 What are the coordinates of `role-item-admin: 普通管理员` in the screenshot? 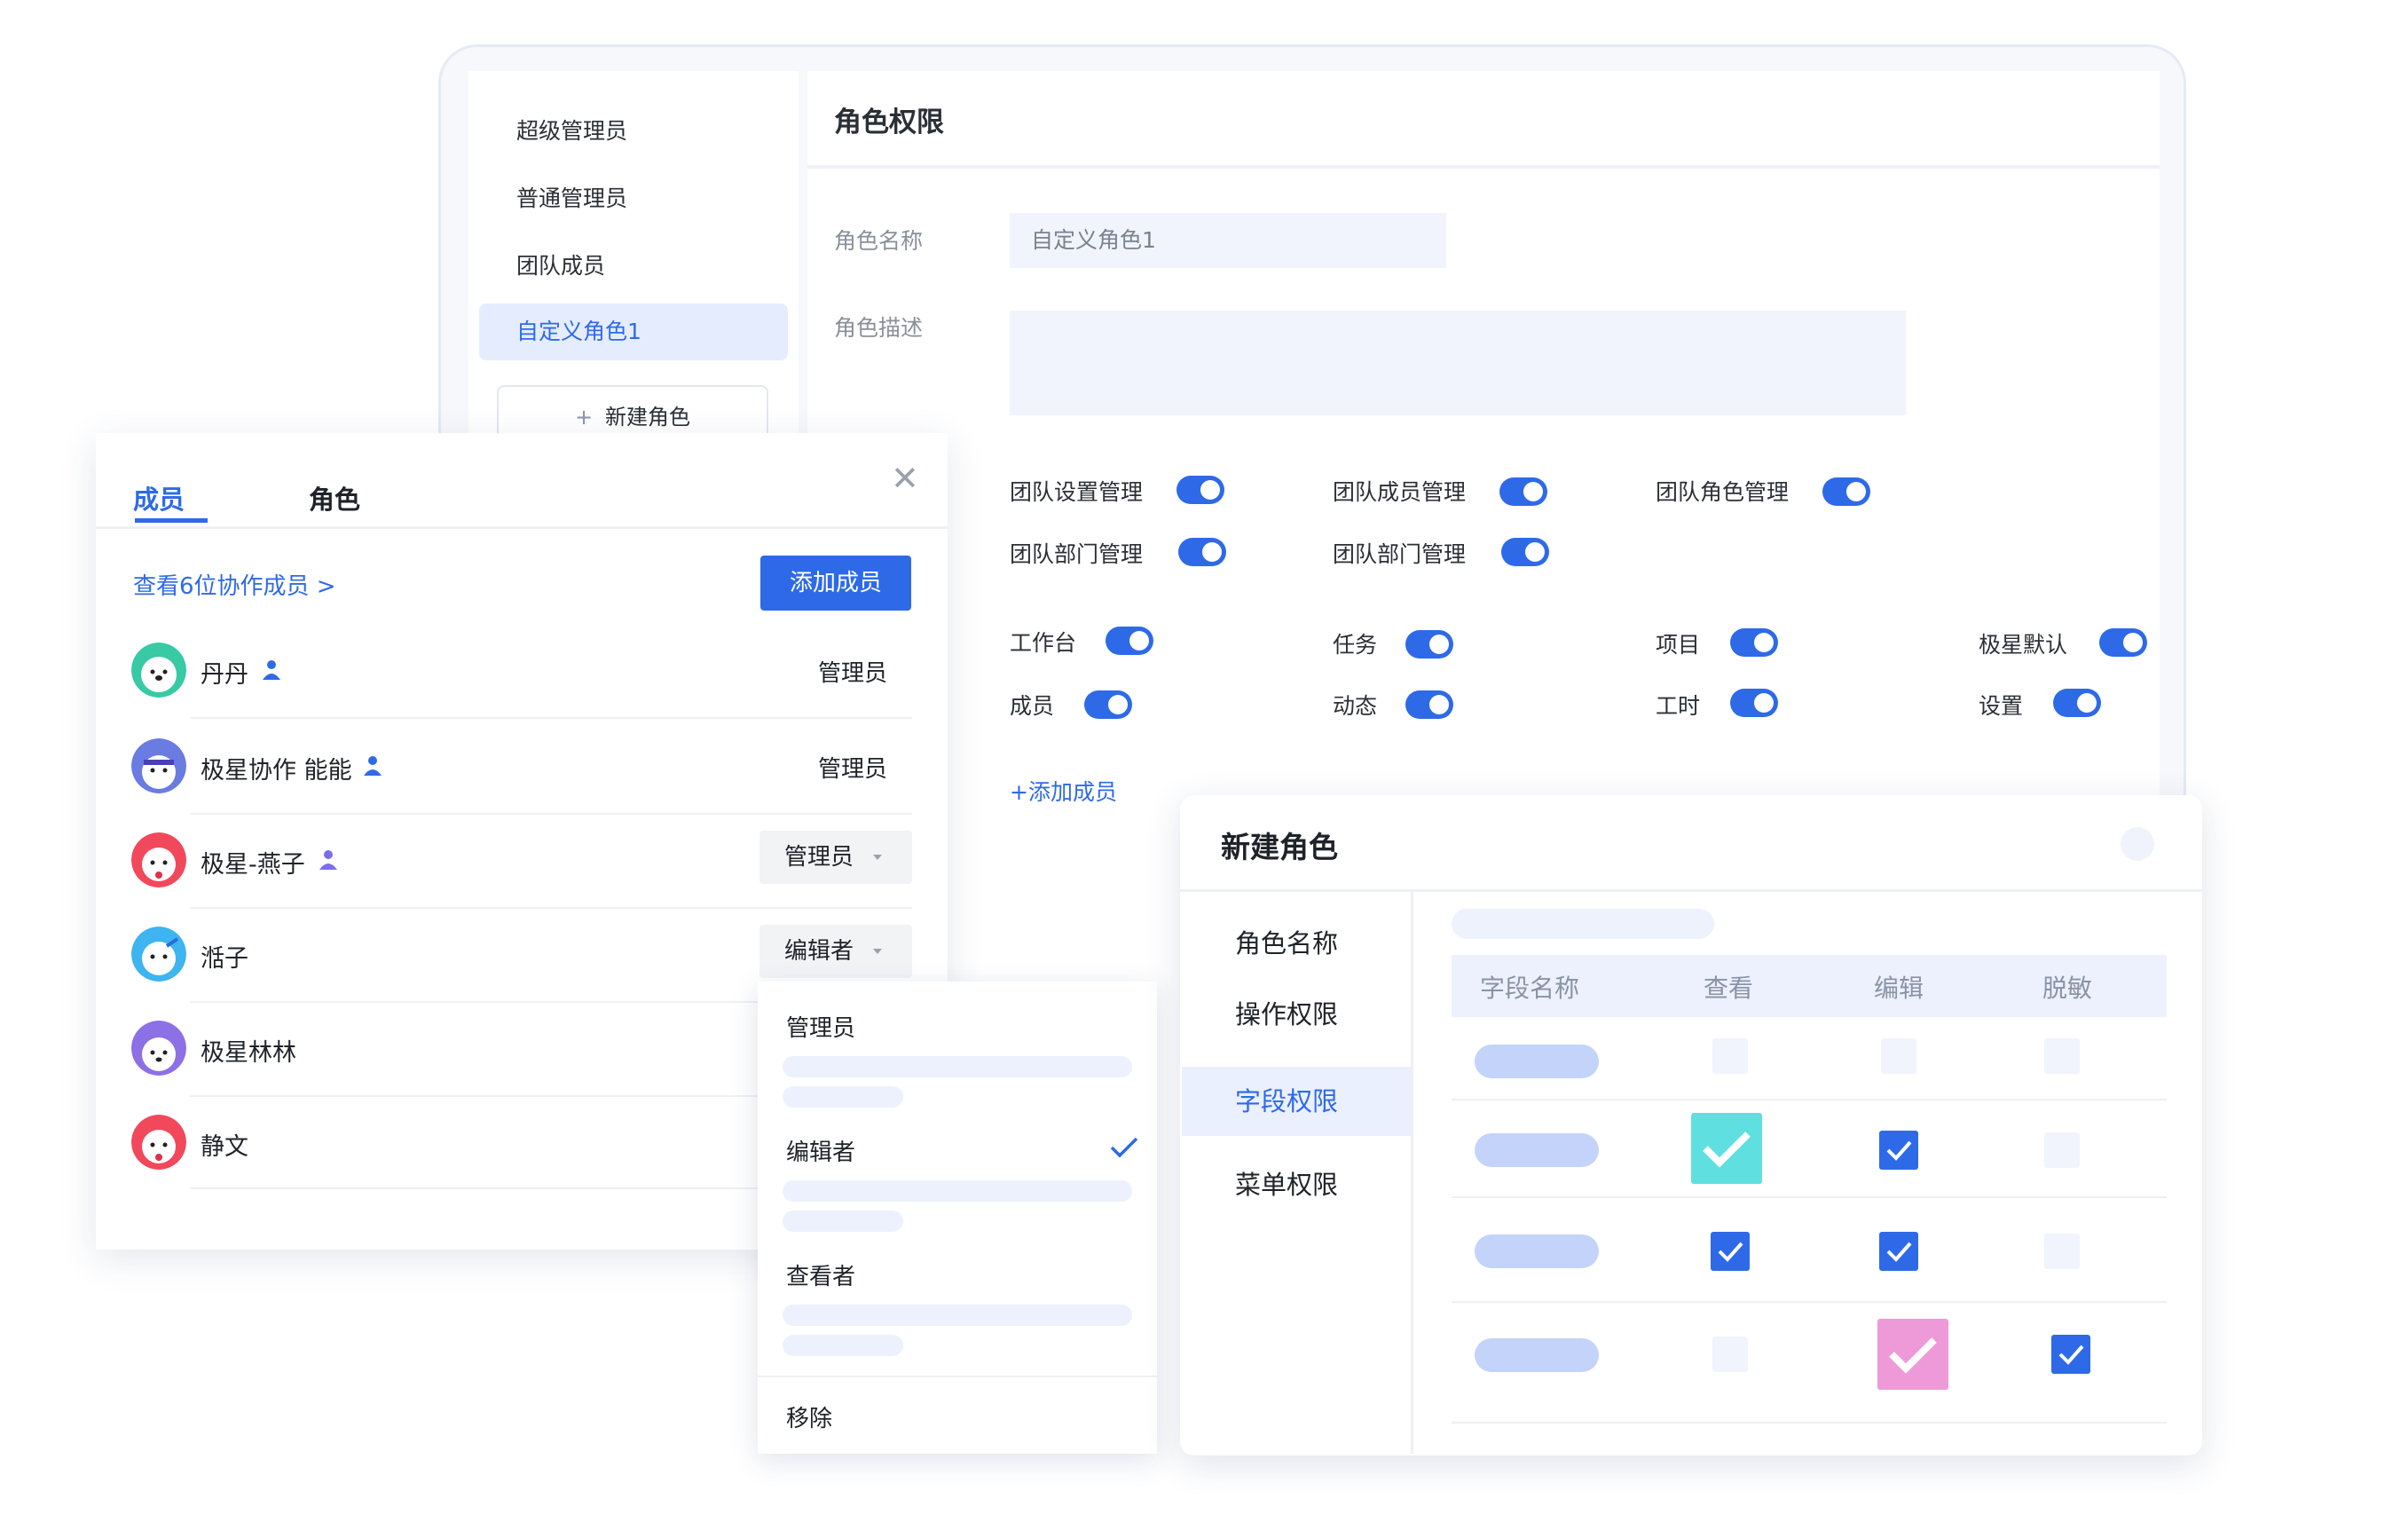 It's located at (633, 198).